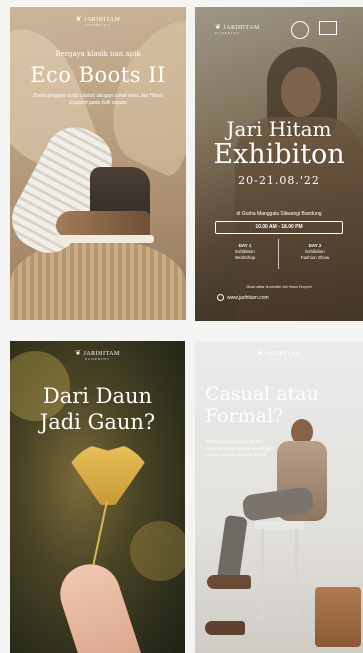  I want to click on poster-title: Dari Daun Jadi Gaun?, so click(97, 409).